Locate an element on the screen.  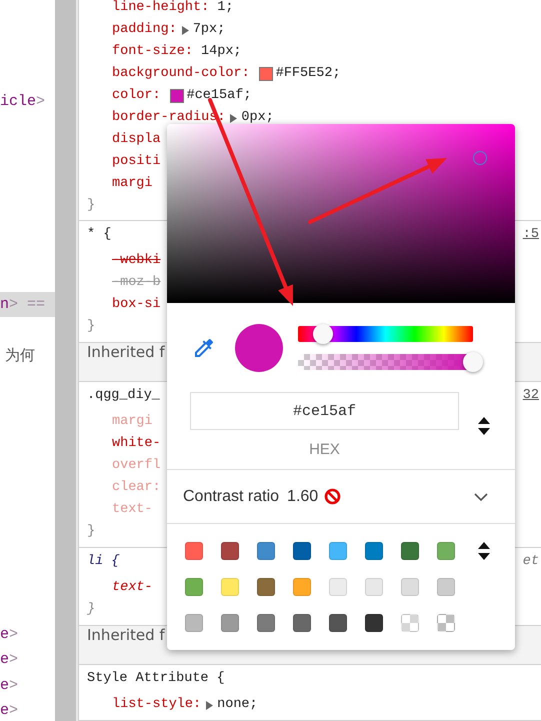
tree-row: n> == is located at coordinates (27, 305).